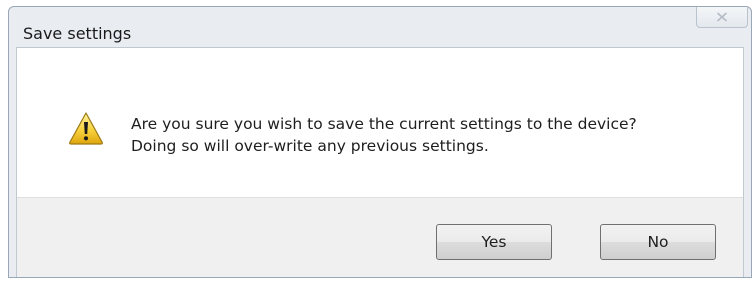 The width and height of the screenshot is (753, 283). Describe the element at coordinates (77, 33) in the screenshot. I see `window-title: Save settings` at that location.